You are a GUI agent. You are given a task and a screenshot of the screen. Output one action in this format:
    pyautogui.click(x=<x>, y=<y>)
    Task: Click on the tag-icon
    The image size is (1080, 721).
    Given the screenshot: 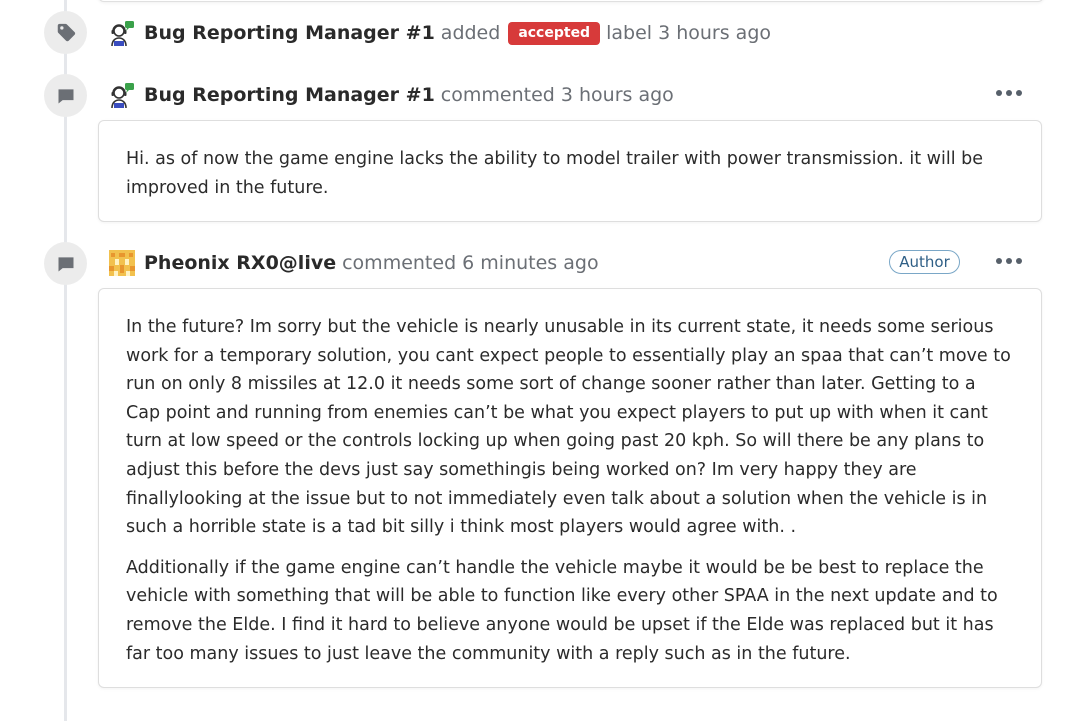 What is the action you would take?
    pyautogui.click(x=66, y=32)
    